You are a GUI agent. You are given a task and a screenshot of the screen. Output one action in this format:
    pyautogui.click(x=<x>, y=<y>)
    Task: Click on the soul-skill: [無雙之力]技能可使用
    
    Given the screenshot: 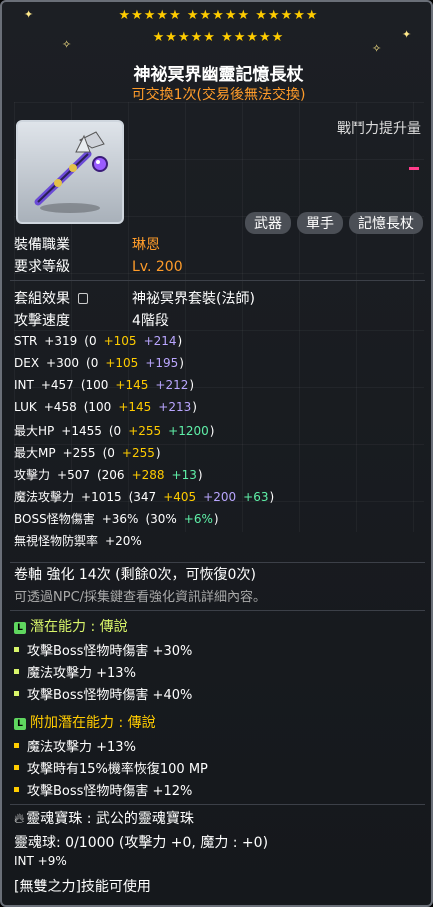 What is the action you would take?
    pyautogui.click(x=82, y=887)
    